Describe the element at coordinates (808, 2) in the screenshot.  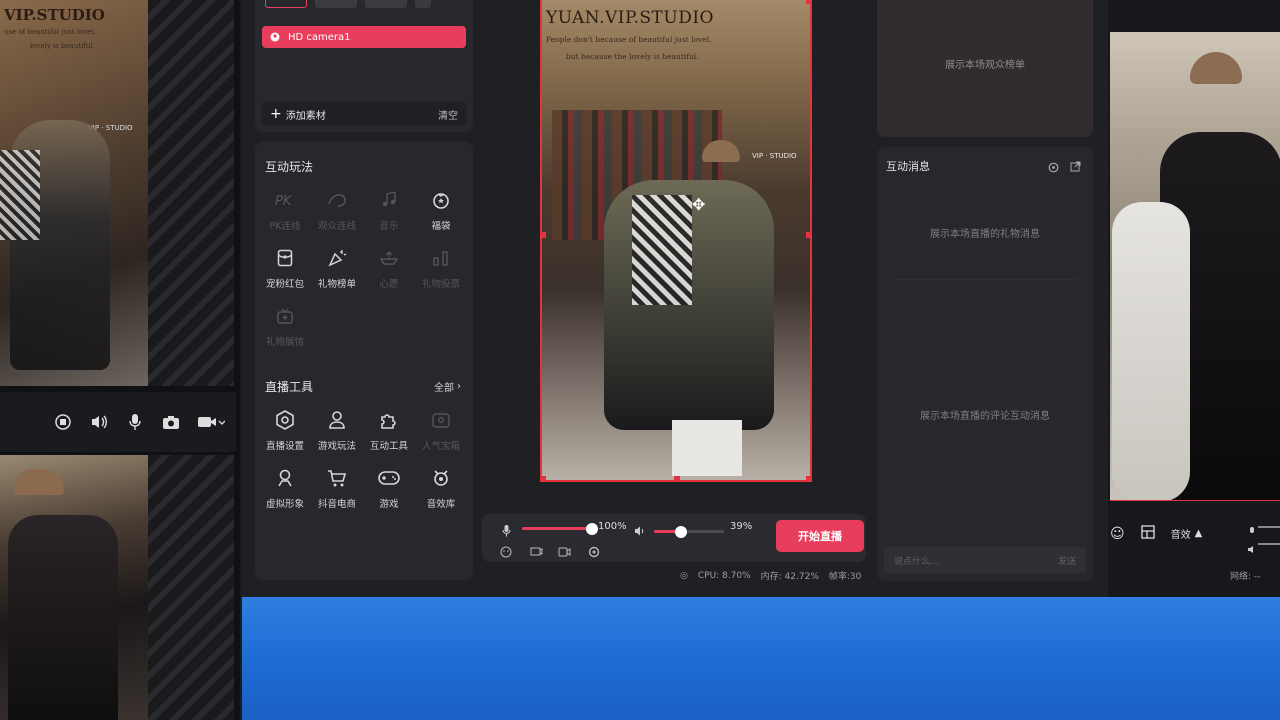
I see `resize-handle-tr` at that location.